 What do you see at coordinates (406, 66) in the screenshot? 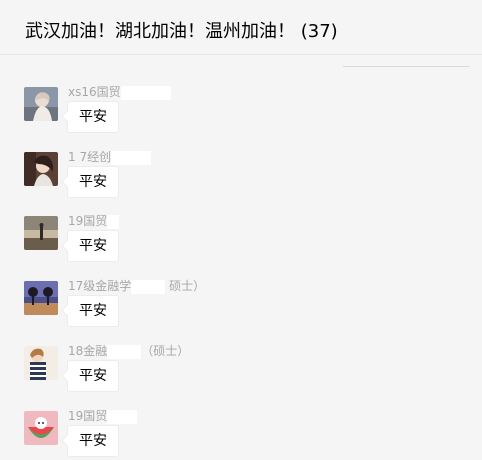
I see `divider-line` at bounding box center [406, 66].